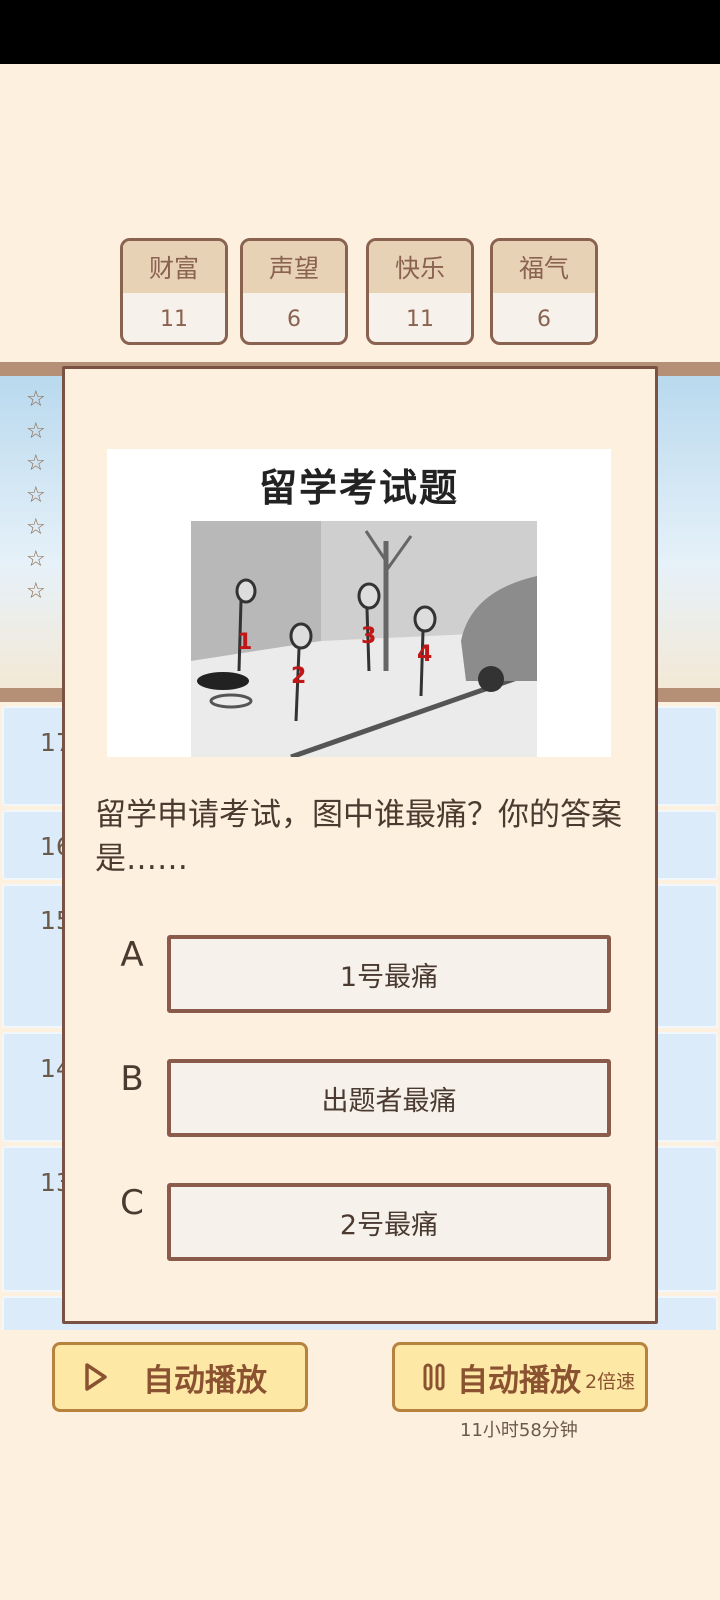  What do you see at coordinates (544, 267) in the screenshot?
I see `stat-label: 福气` at bounding box center [544, 267].